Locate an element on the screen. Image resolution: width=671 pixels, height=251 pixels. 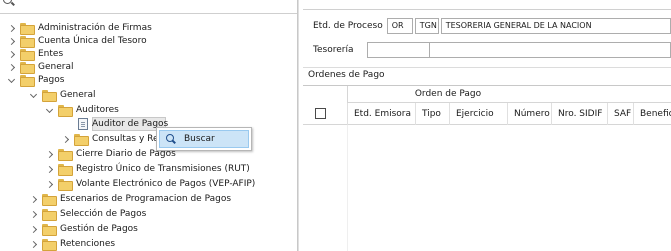
tree-item-auditor-de-pagos: Auditor de Pagos is located at coordinates (123, 124).